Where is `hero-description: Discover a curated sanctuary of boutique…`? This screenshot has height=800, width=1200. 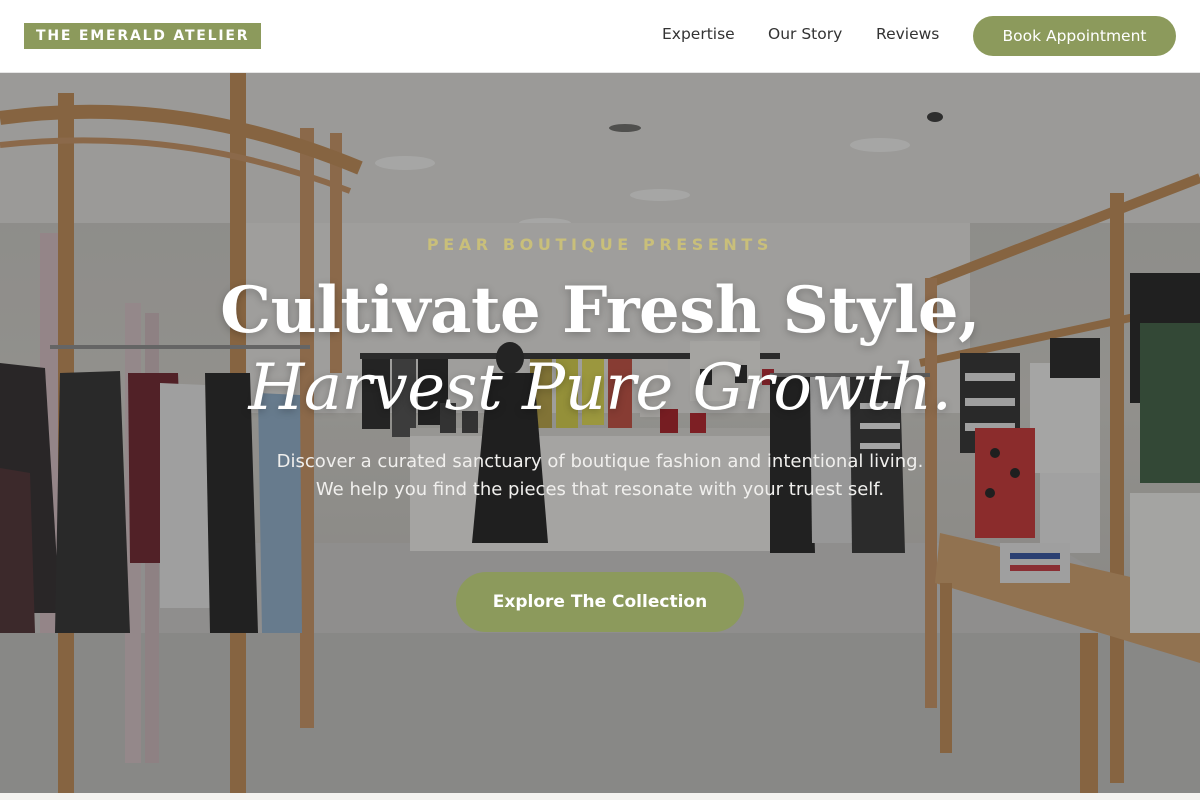 hero-description: Discover a curated sanctuary of boutique… is located at coordinates (600, 475).